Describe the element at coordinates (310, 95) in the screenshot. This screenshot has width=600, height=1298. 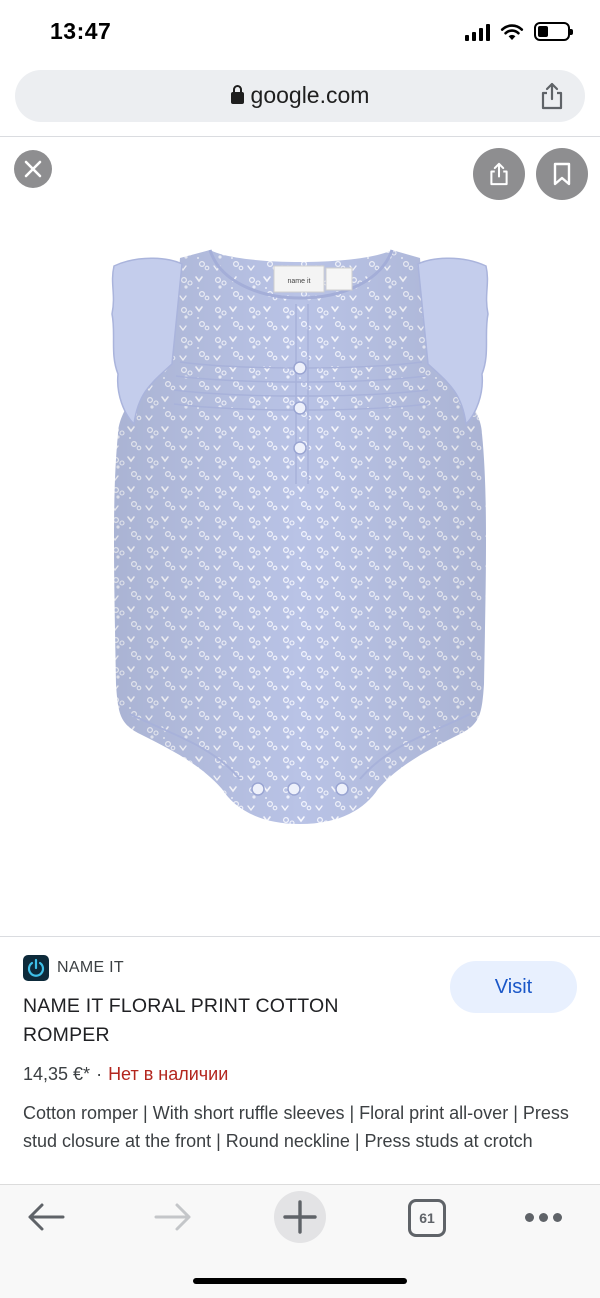
I see `url-text: google.com` at that location.